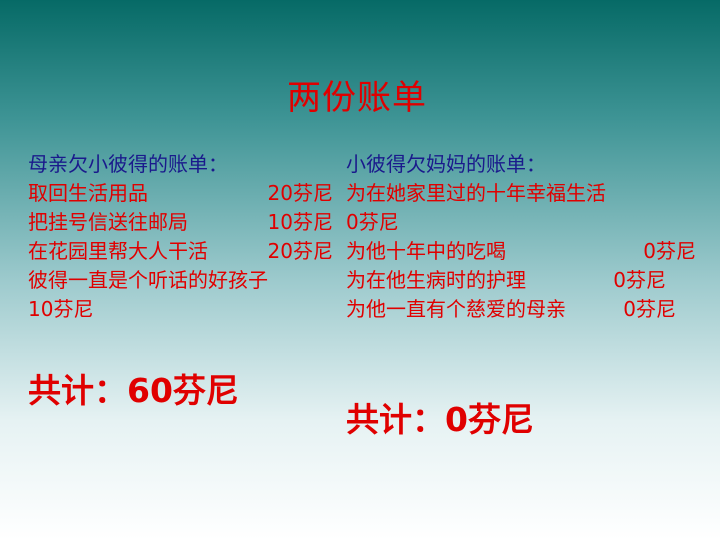  I want to click on bill-item-label: 彼得一直是个听话的好孩子, so click(148, 280).